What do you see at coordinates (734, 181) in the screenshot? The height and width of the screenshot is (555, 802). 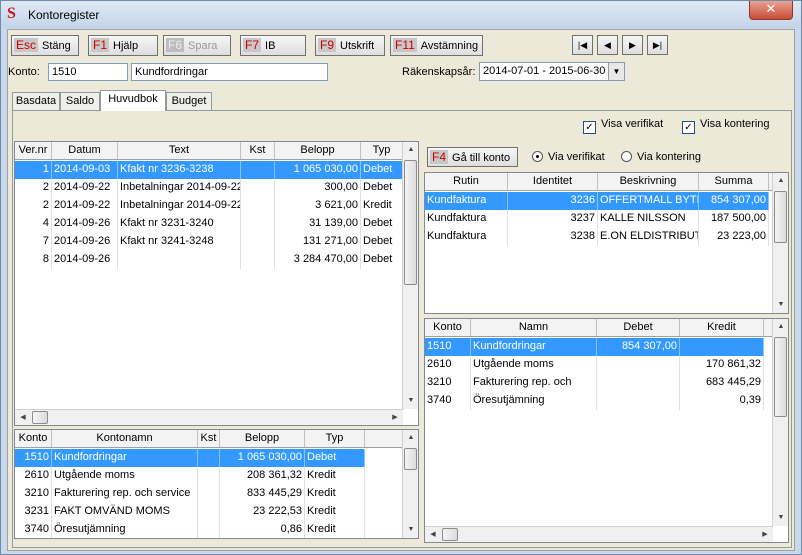 I see `column-header: Summa` at bounding box center [734, 181].